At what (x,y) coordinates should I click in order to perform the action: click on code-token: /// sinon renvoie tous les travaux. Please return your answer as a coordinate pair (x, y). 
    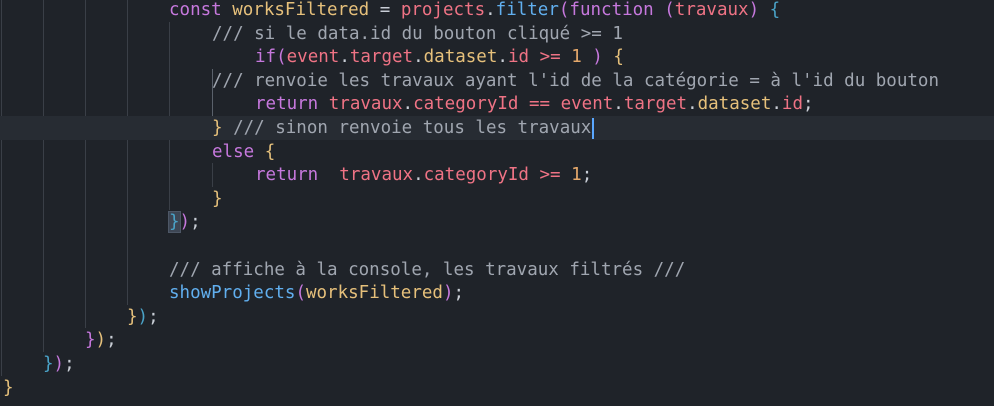
    Looking at the image, I should click on (407, 128).